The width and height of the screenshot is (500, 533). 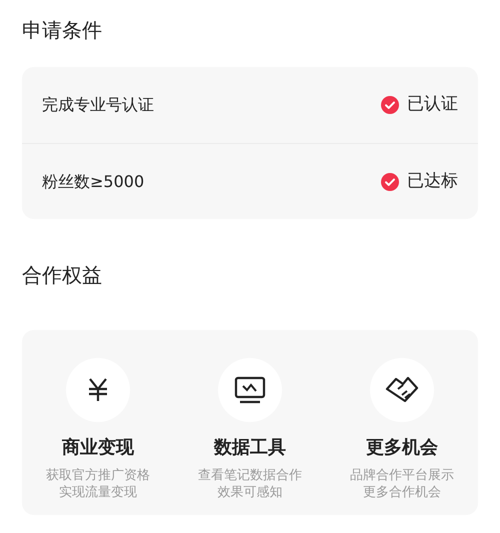 I want to click on status-text: 已达标, so click(x=432, y=181).